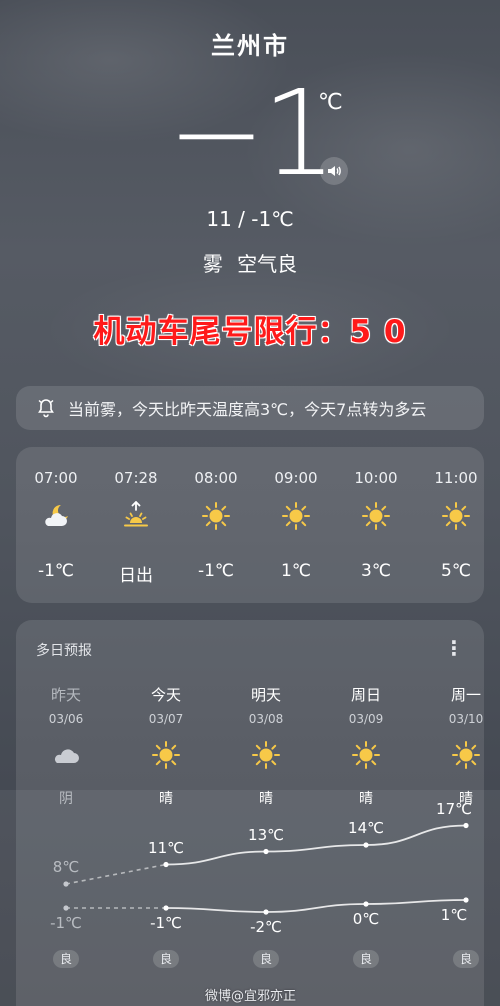  I want to click on high-temp-label: 11℃, so click(166, 847).